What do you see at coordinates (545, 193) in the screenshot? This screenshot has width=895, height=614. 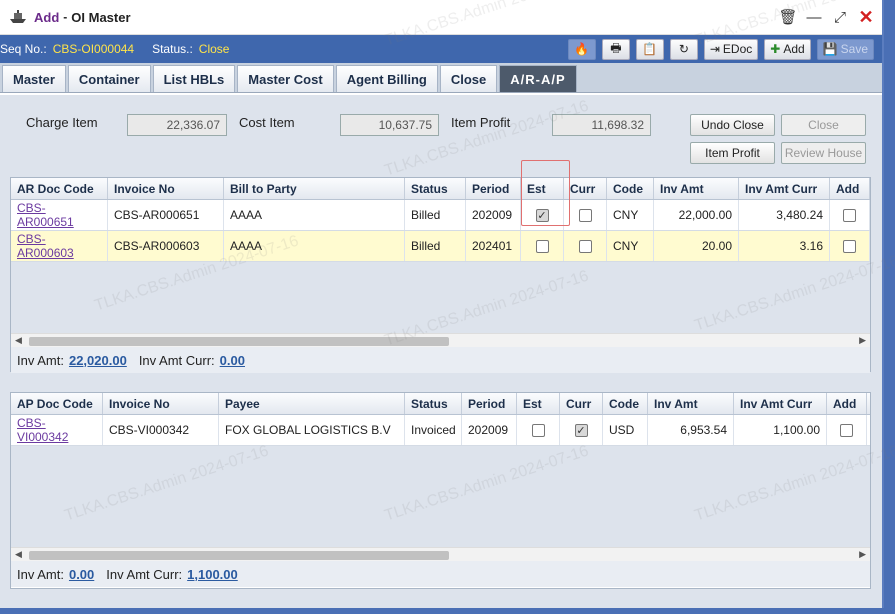 I see `est-highlight-box` at bounding box center [545, 193].